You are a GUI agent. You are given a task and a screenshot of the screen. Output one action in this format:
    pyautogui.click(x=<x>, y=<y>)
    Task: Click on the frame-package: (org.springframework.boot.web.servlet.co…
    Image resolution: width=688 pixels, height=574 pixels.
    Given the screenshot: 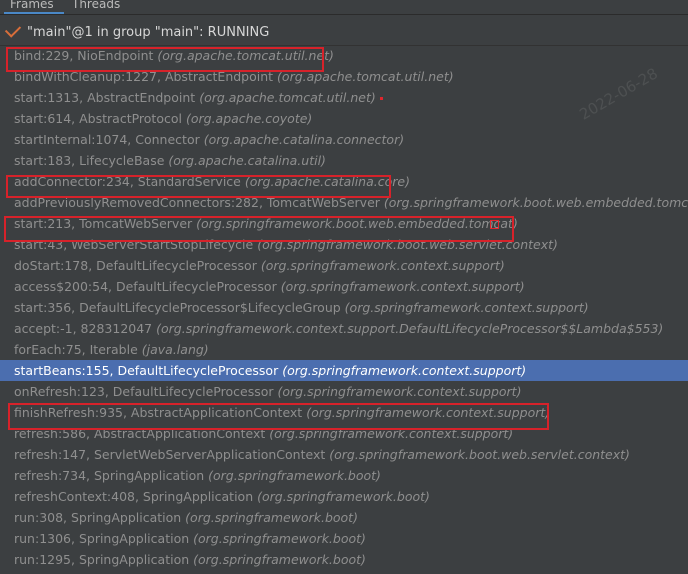 What is the action you would take?
    pyautogui.click(x=479, y=454)
    